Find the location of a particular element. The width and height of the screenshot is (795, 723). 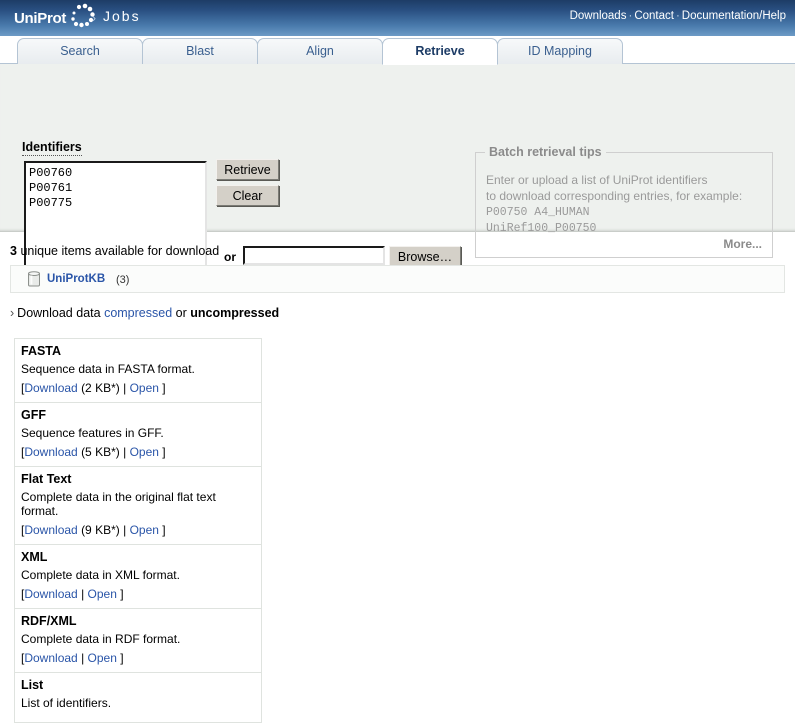

database-count: (3) is located at coordinates (123, 280).